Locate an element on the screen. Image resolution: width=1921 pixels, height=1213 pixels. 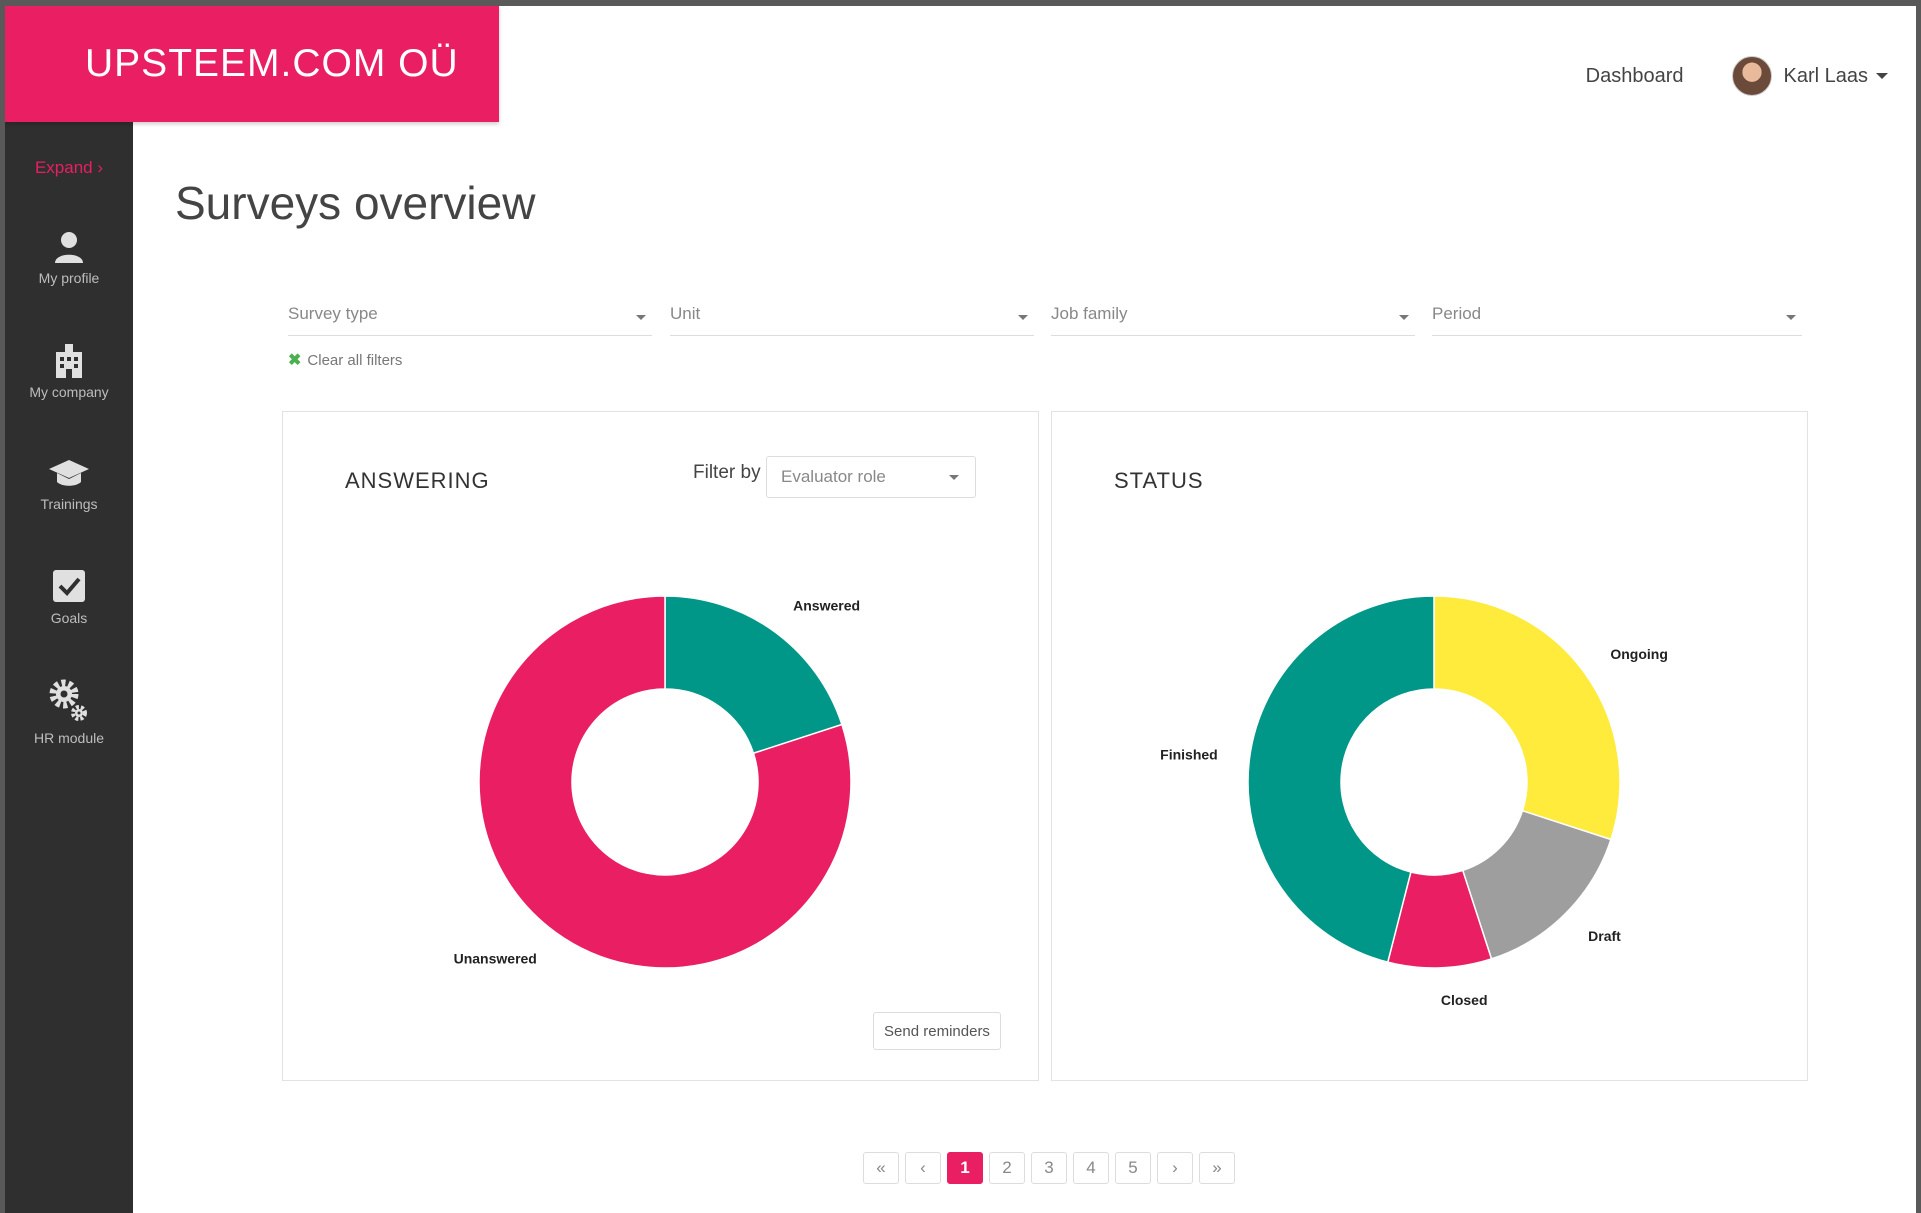
gears-icon is located at coordinates (68, 700).